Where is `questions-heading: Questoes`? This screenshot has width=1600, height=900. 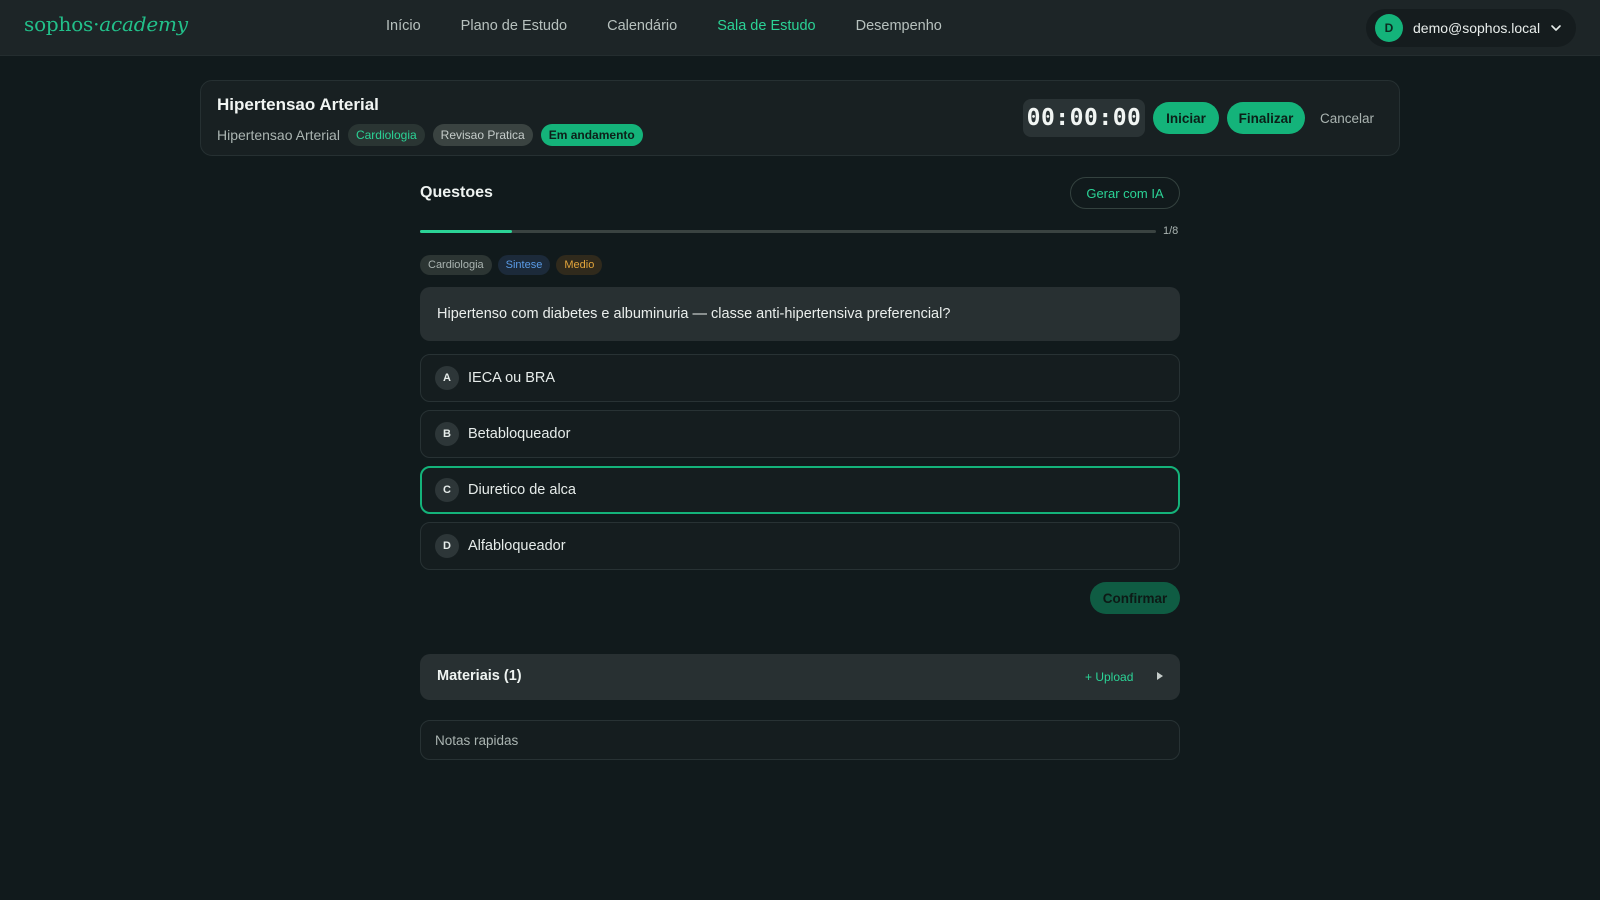 questions-heading: Questoes is located at coordinates (456, 192).